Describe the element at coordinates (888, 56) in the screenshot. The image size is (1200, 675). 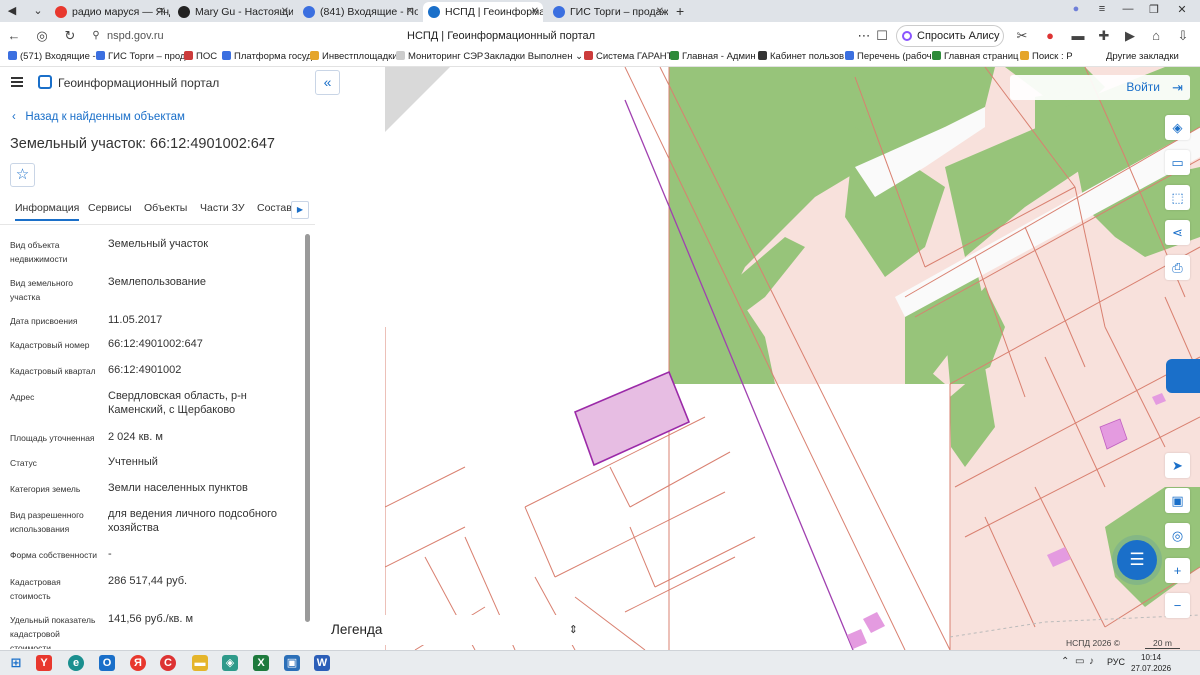
I see `bookmark-item: Перечень (рабоч` at that location.